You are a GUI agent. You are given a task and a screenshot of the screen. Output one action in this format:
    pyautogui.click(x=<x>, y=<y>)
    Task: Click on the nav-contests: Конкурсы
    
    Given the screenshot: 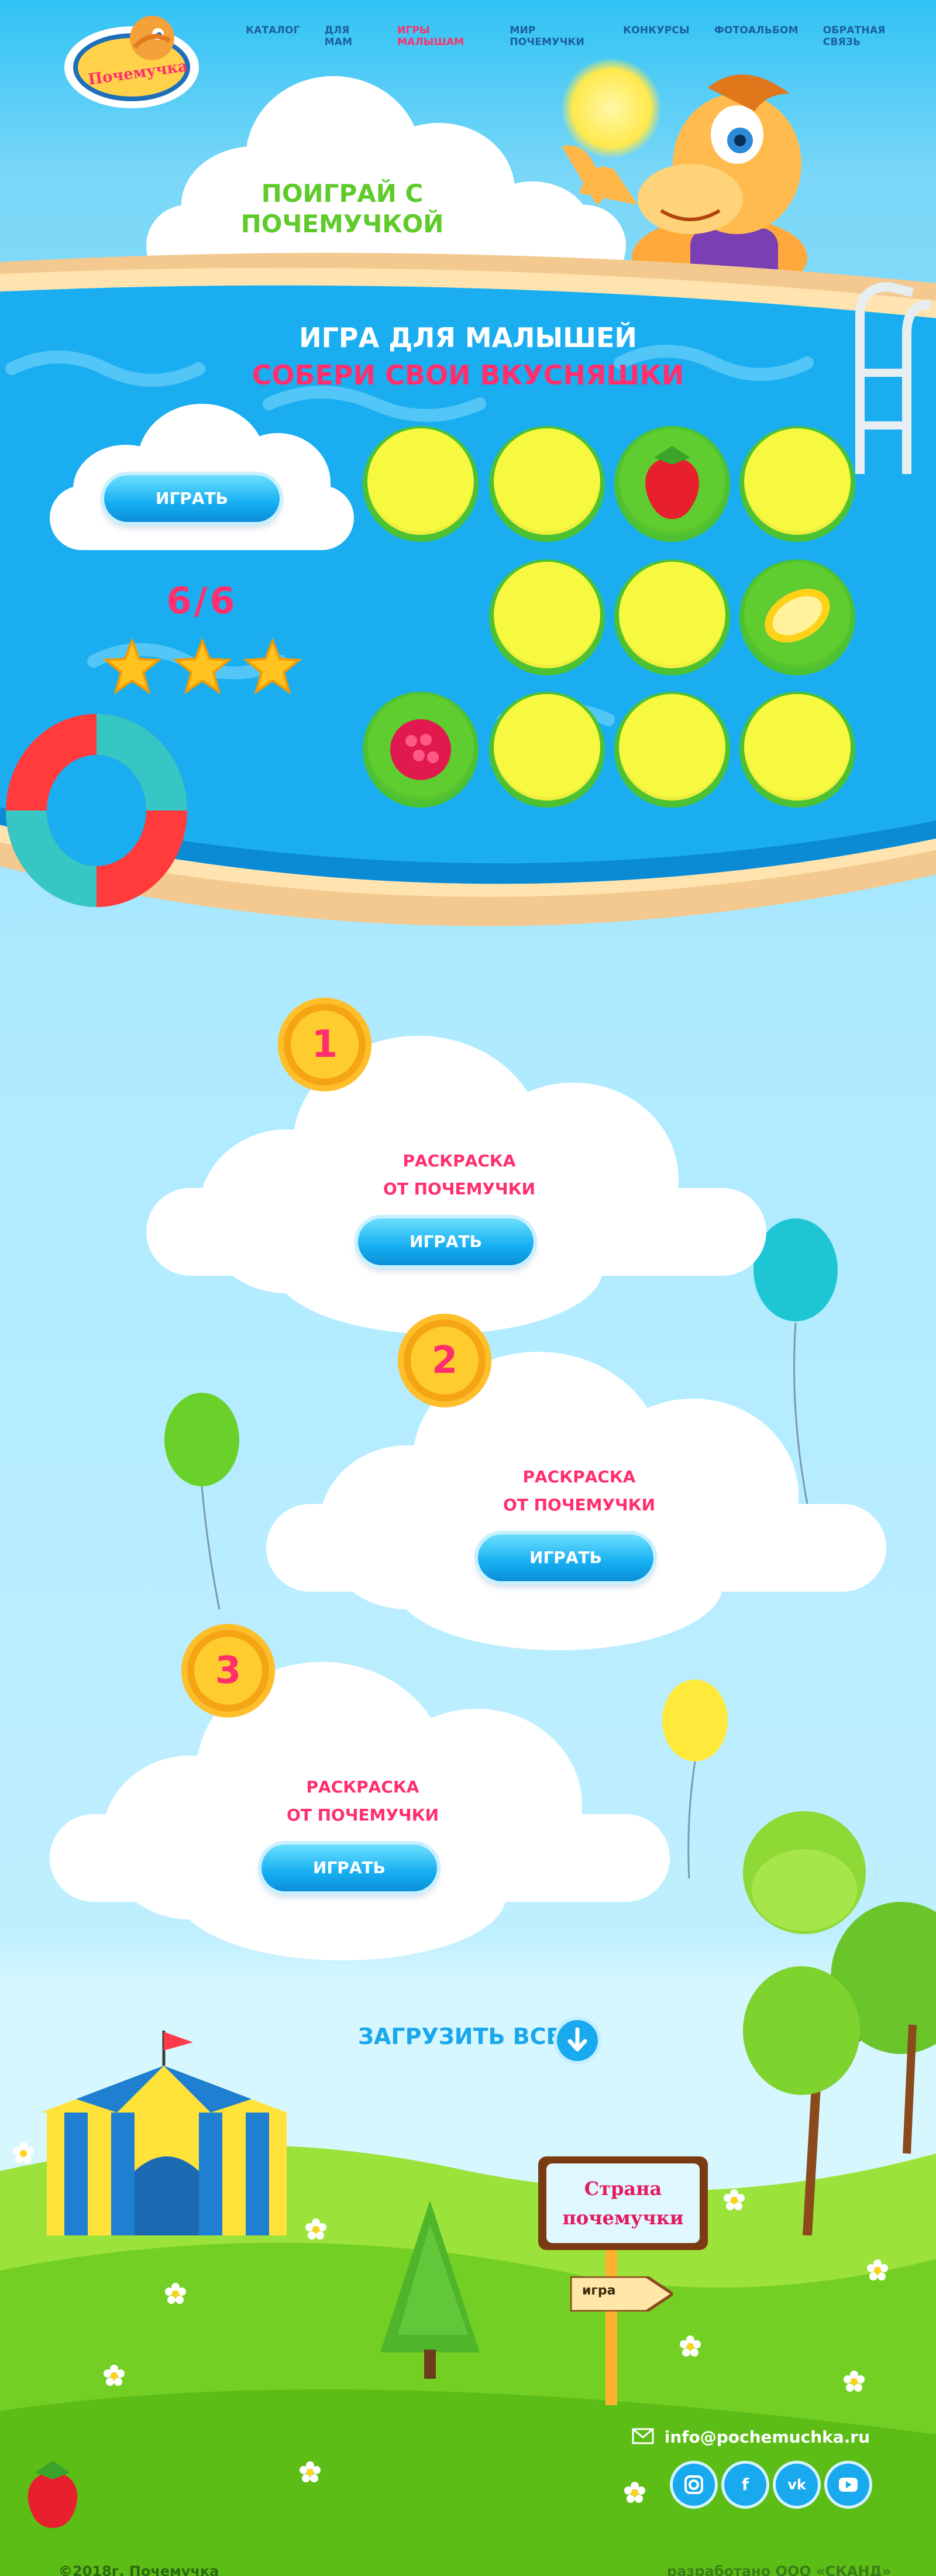 What is the action you would take?
    pyautogui.click(x=656, y=36)
    